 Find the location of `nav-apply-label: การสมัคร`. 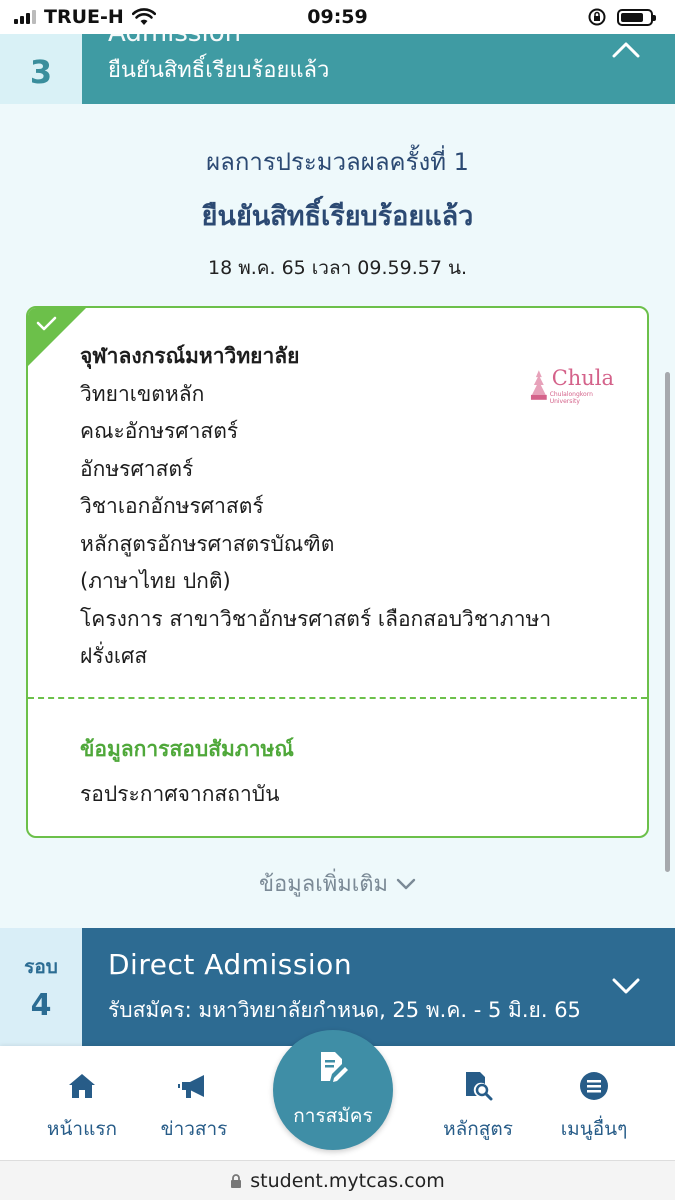

nav-apply-label: การสมัคร is located at coordinates (333, 1115).